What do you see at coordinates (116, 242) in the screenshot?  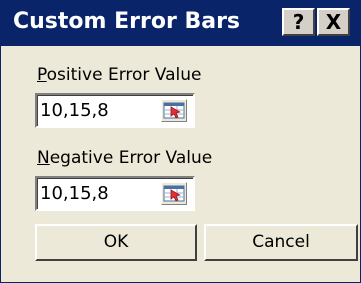 I see `ok-button: OK` at bounding box center [116, 242].